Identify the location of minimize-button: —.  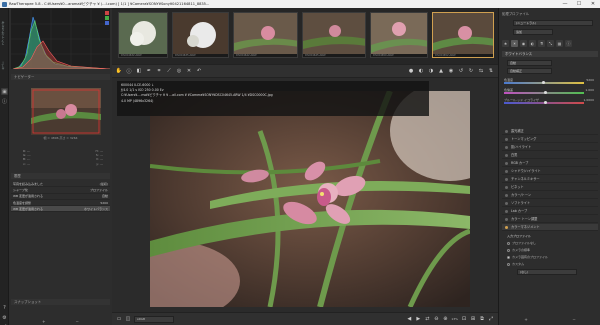
(565, 4).